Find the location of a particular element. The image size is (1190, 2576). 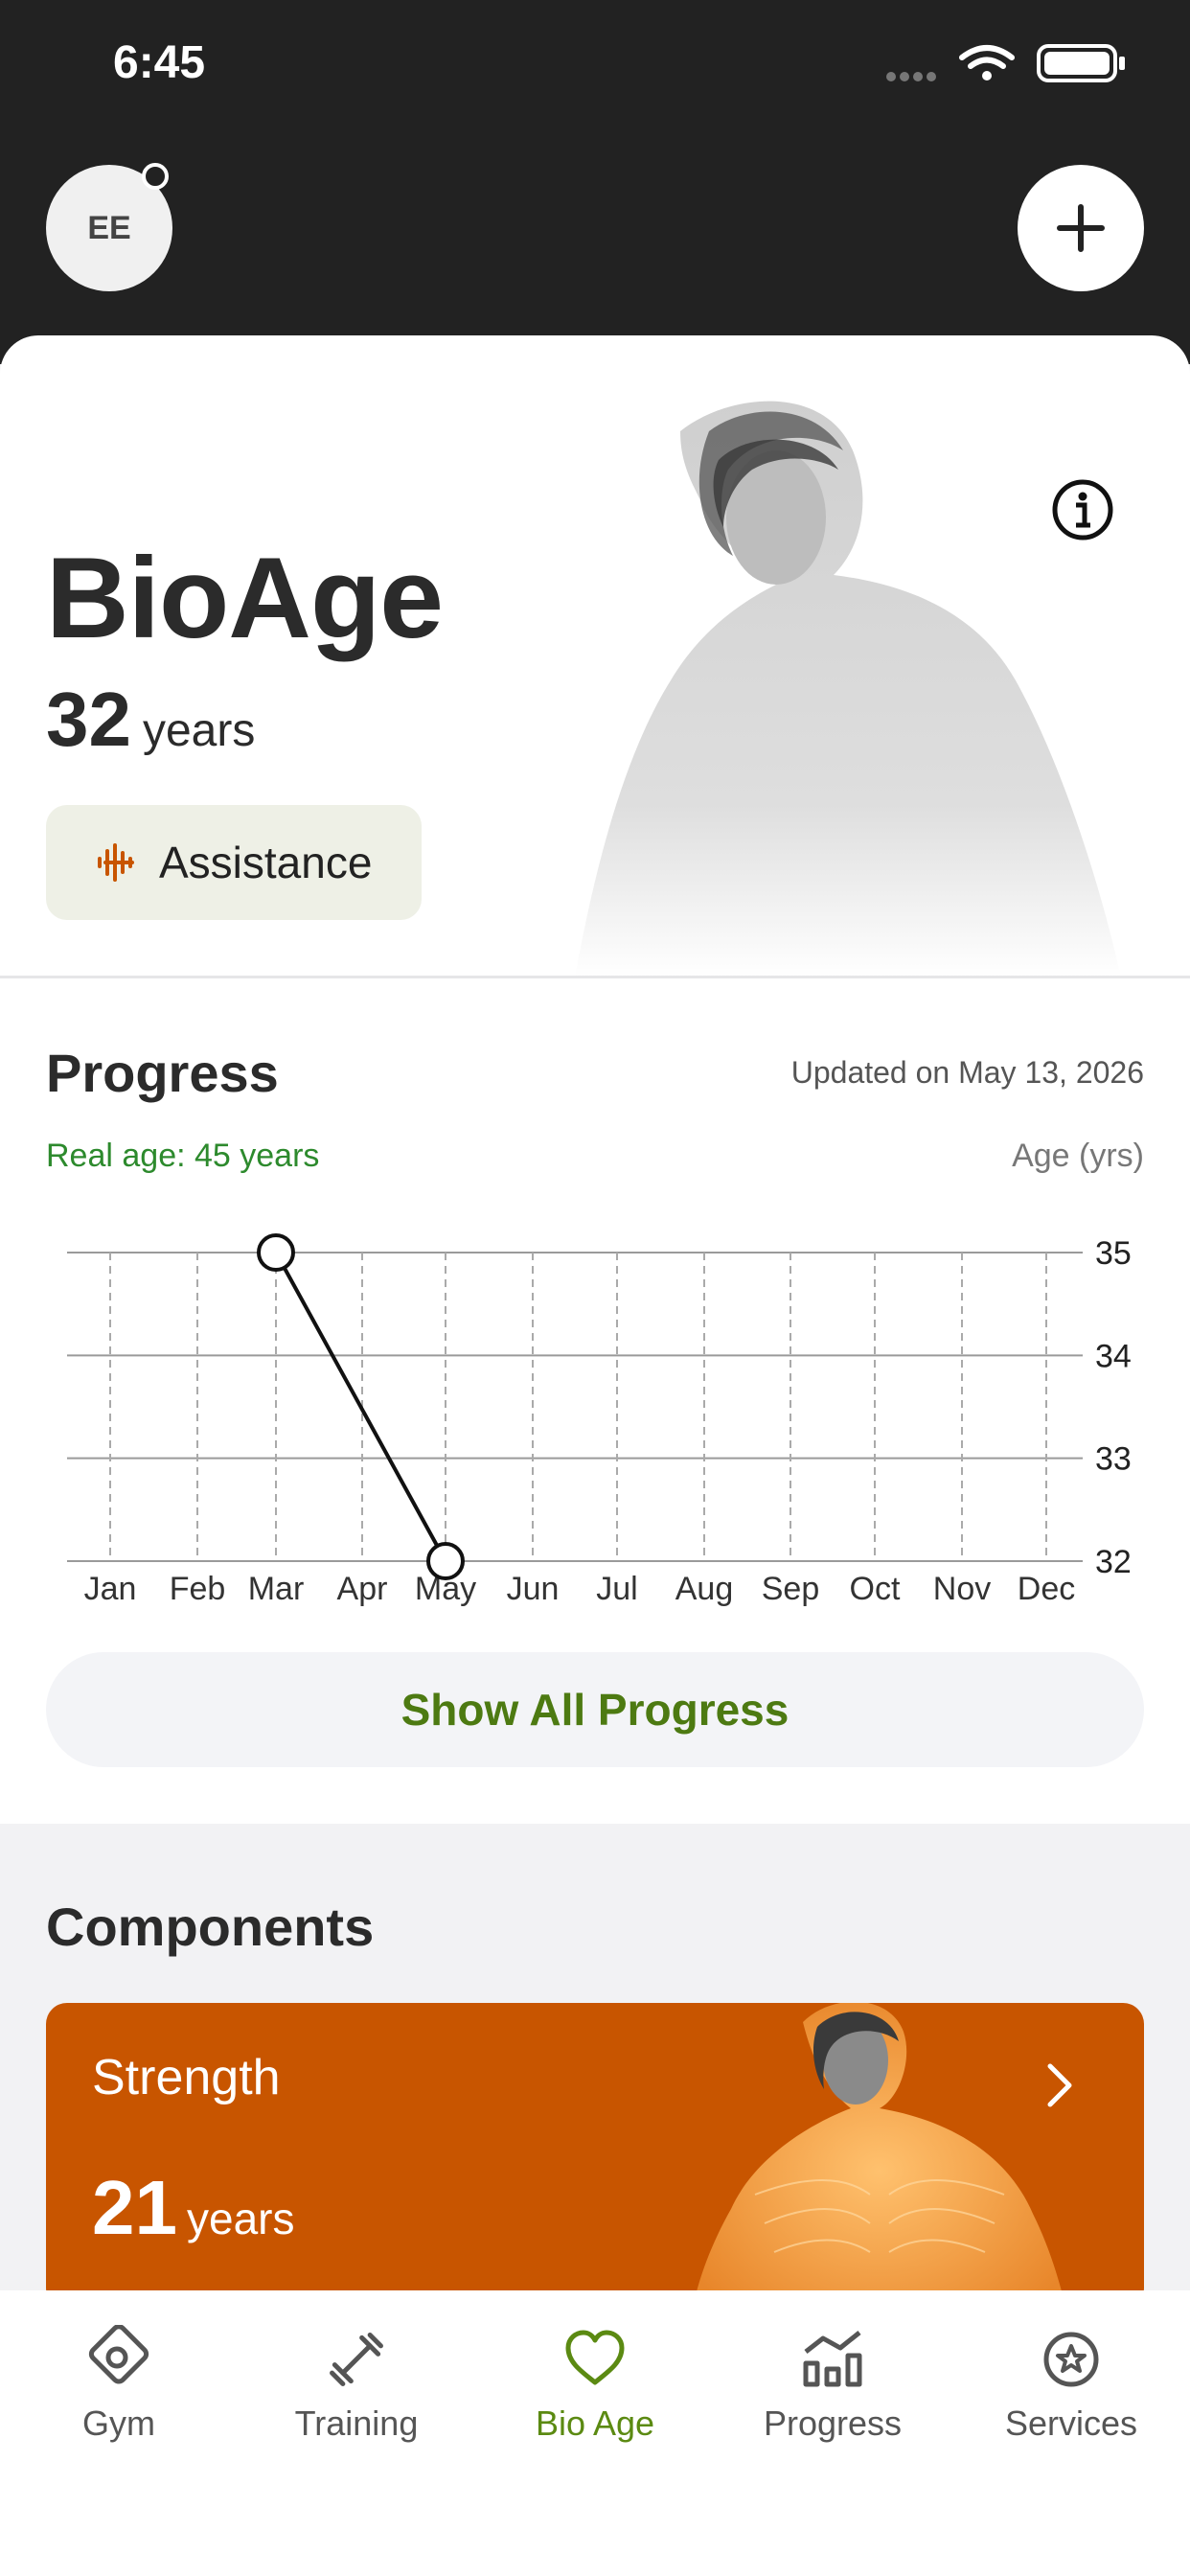

status-icons is located at coordinates (1006, 63).